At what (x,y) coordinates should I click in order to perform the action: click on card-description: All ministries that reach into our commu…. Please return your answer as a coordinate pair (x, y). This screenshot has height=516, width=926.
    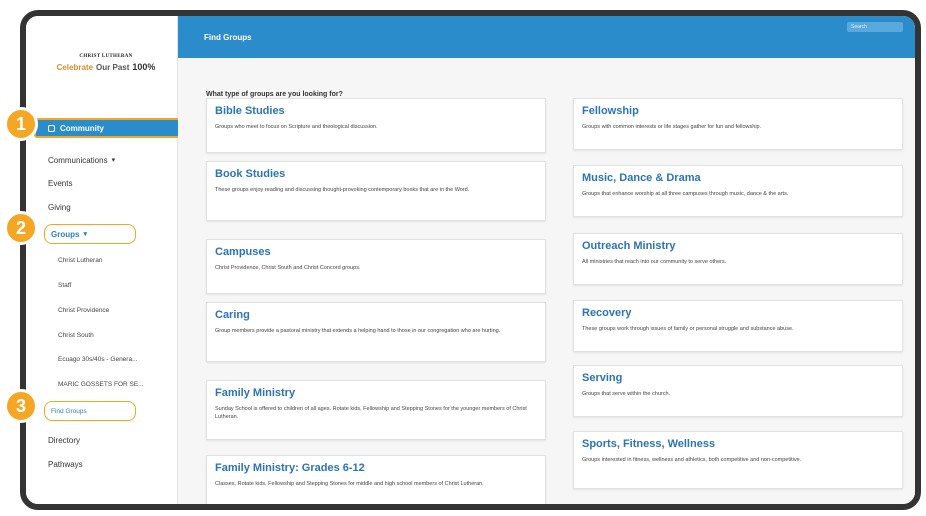
    Looking at the image, I should click on (654, 262).